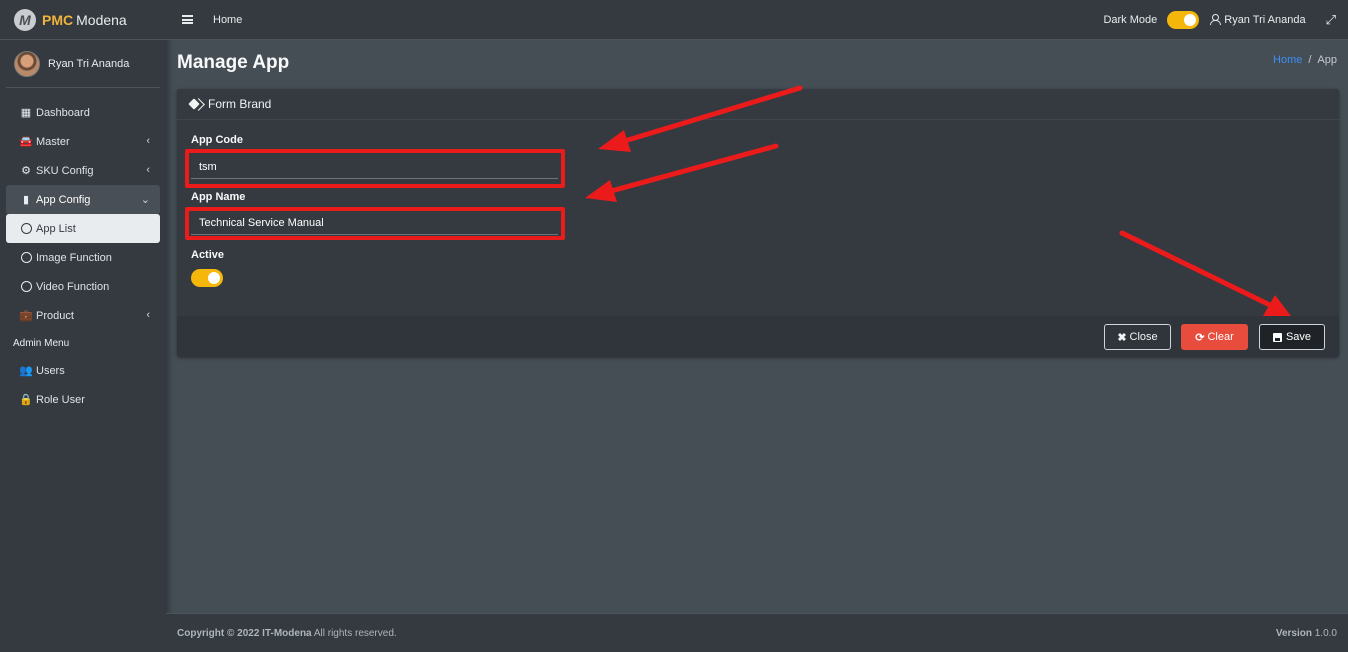 This screenshot has width=1348, height=652. I want to click on app-name-label: App Name, so click(218, 197).